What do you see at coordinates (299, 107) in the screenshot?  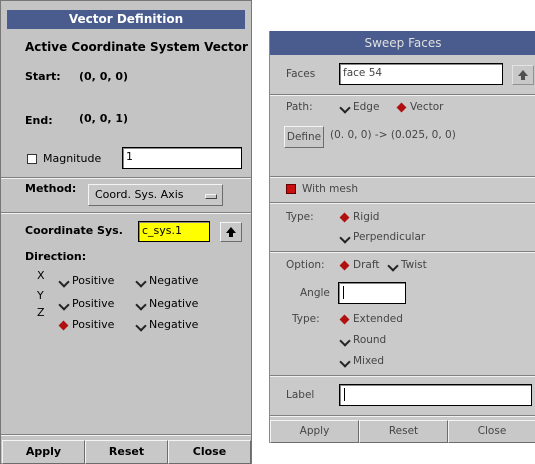 I see `path-label: Path:` at bounding box center [299, 107].